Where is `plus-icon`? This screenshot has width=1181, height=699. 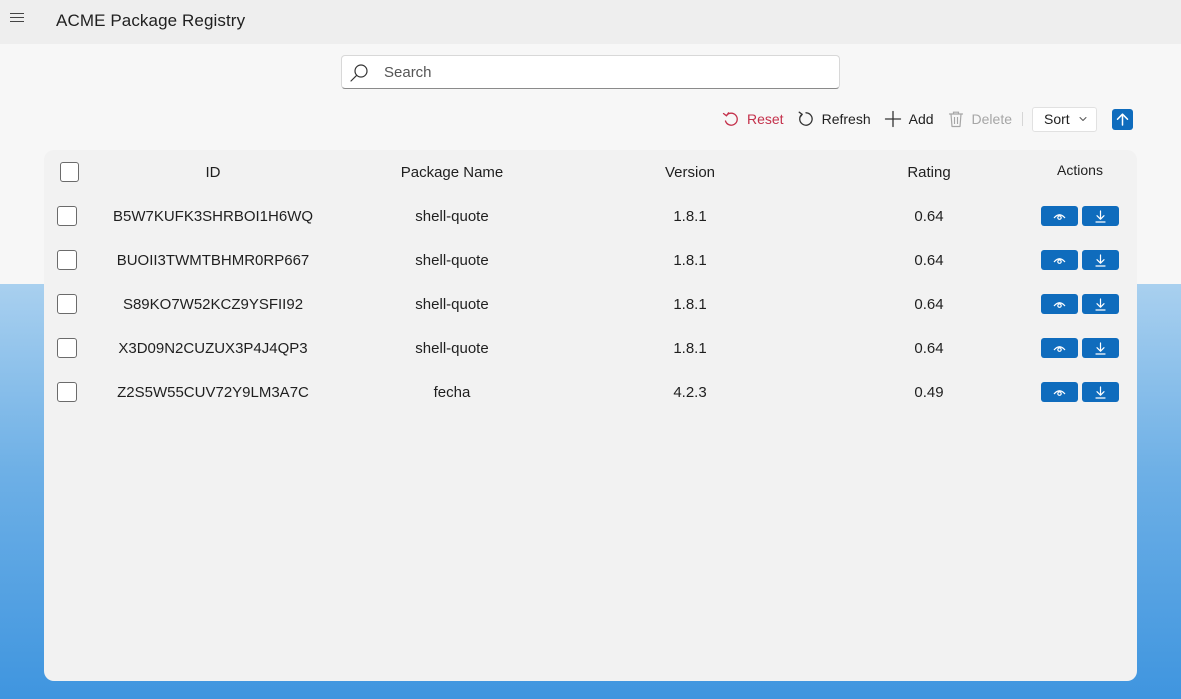
plus-icon is located at coordinates (892, 119).